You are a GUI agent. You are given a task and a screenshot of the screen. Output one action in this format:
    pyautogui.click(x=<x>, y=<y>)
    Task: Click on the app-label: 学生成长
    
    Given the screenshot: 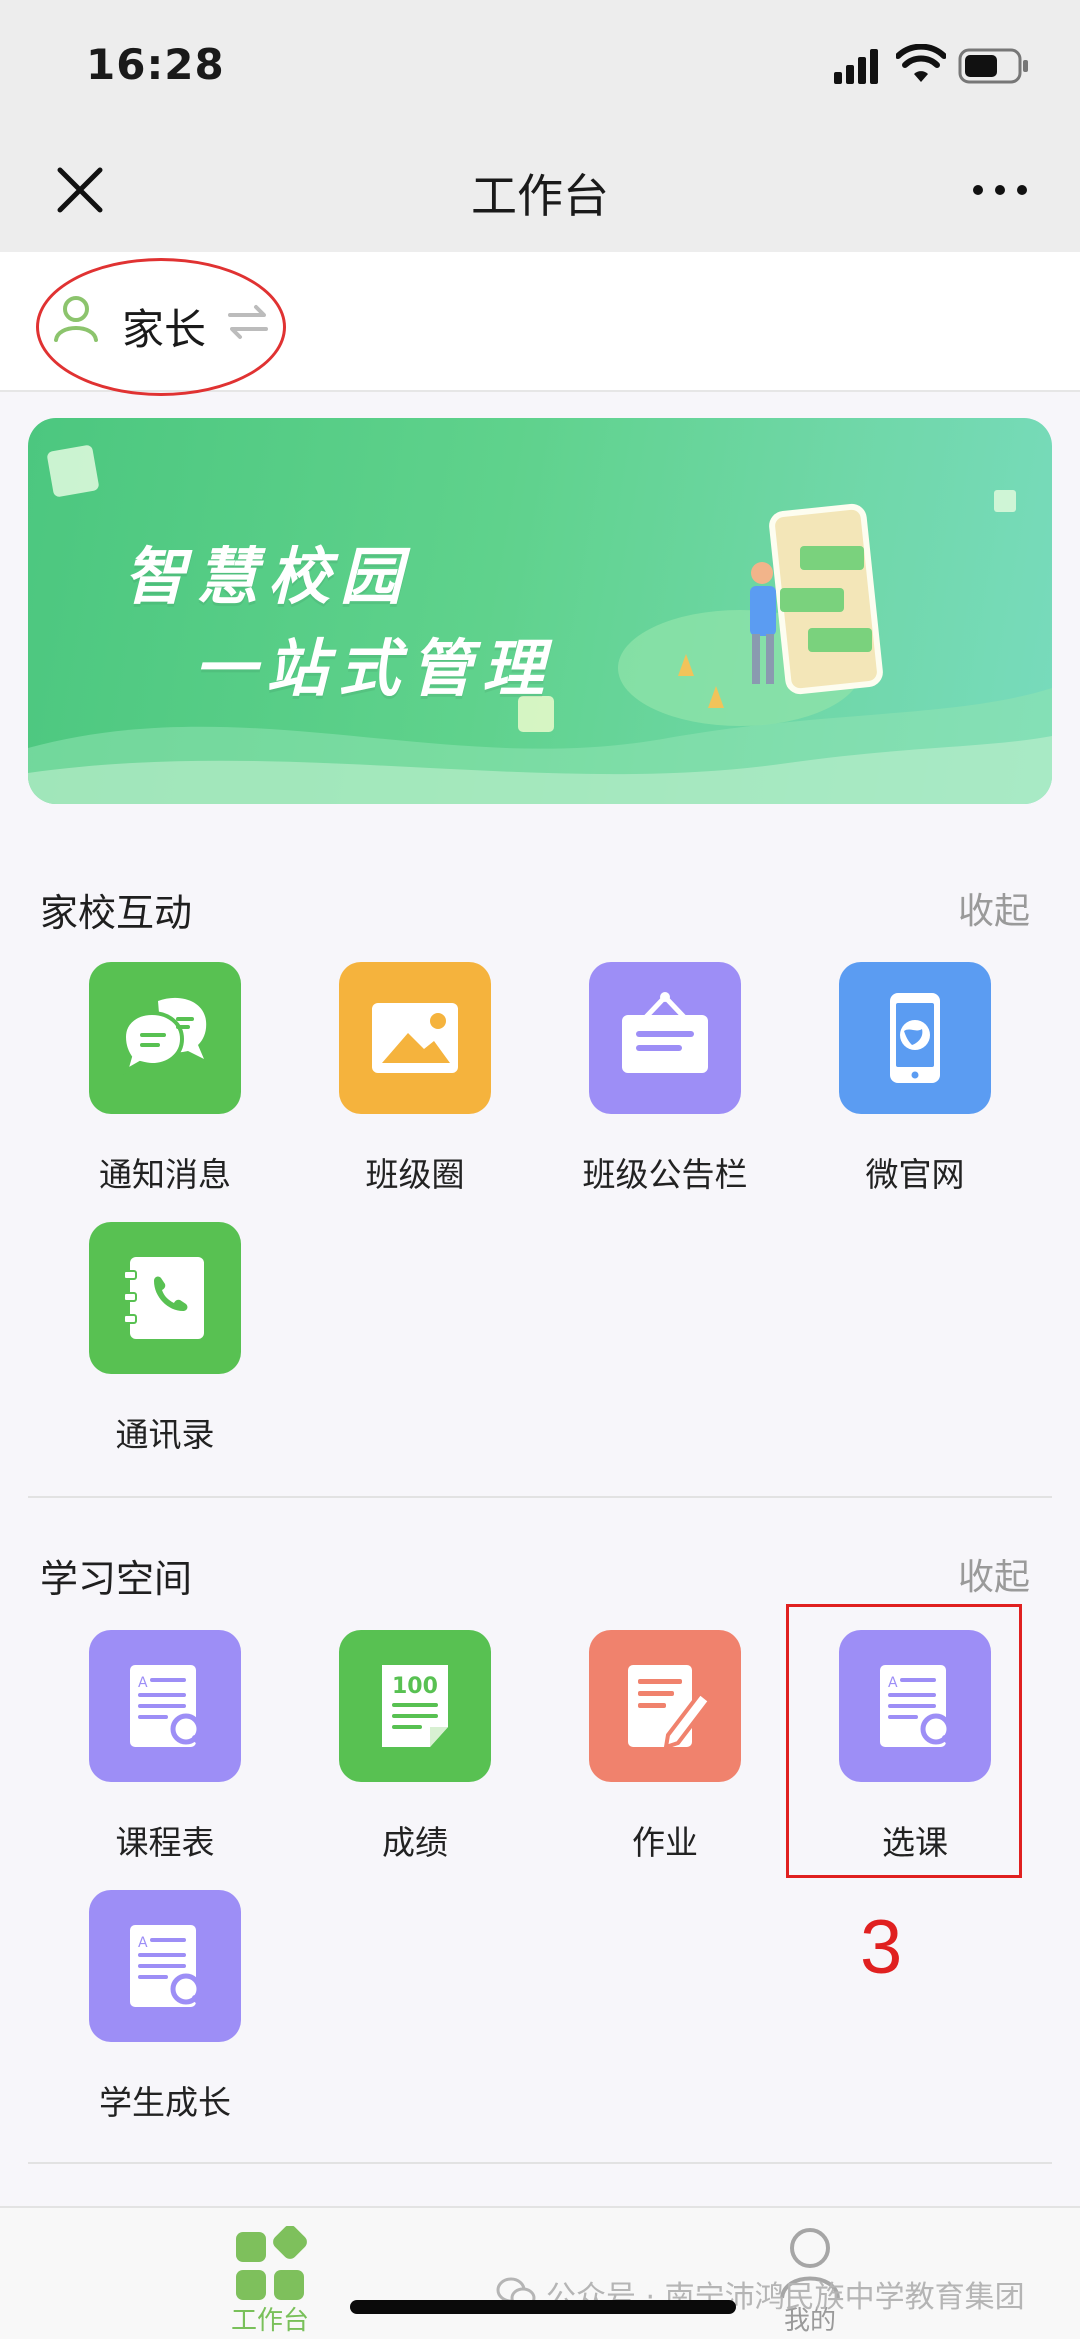 What is the action you would take?
    pyautogui.click(x=165, y=2102)
    